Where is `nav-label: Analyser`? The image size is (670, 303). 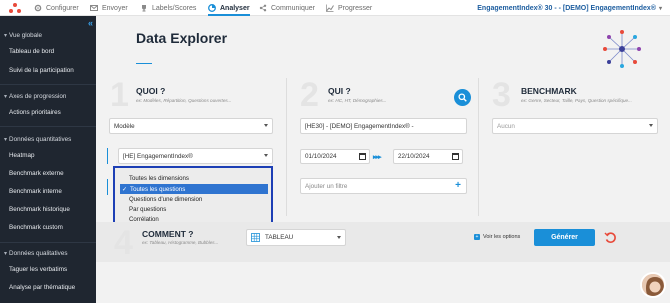
nav-label: Analyser is located at coordinates (235, 8).